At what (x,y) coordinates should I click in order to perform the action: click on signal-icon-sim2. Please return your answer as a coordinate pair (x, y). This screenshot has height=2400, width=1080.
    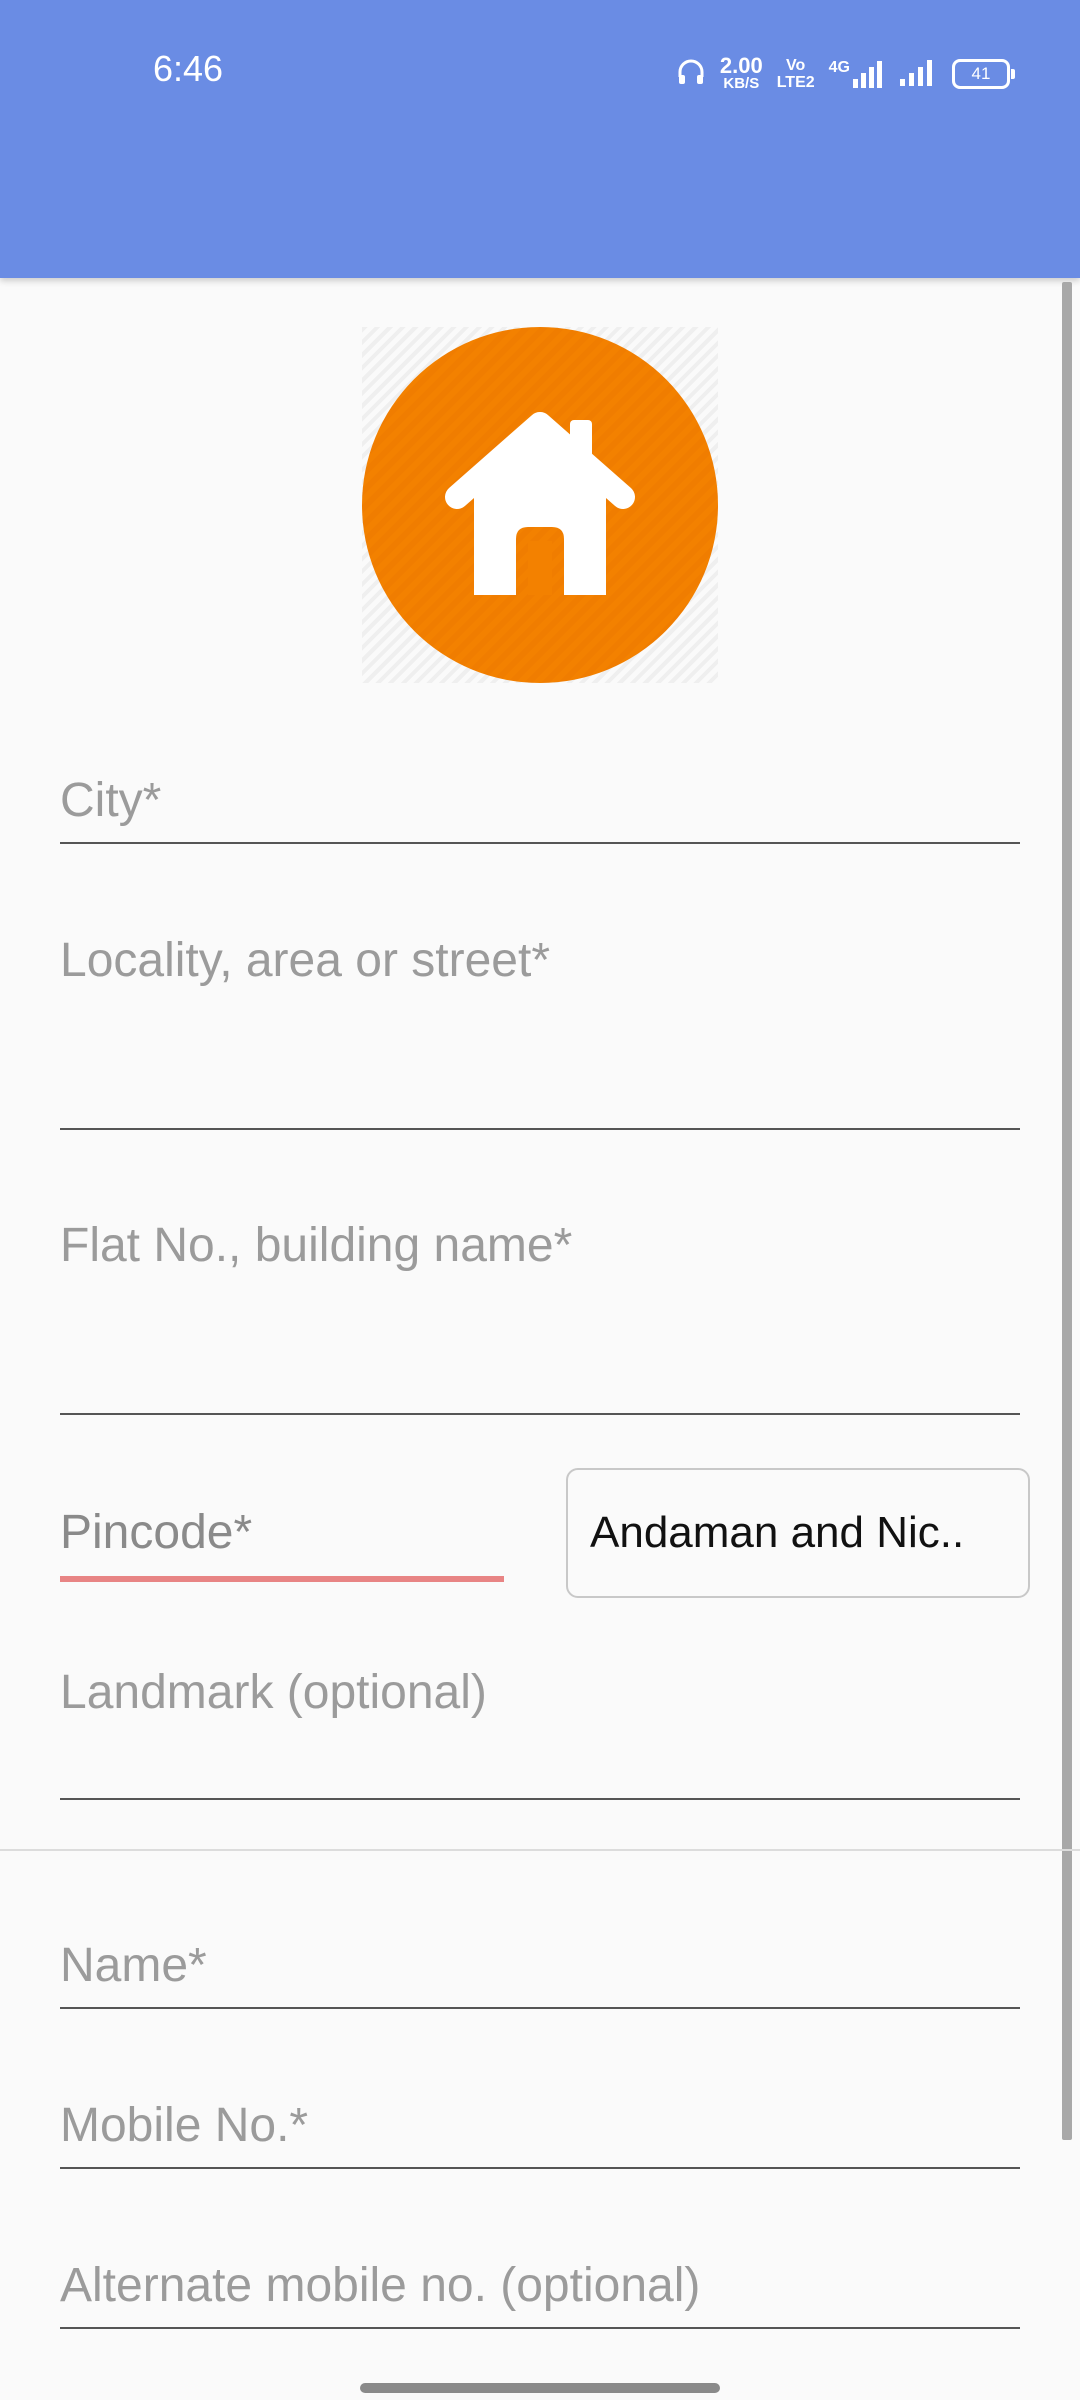
    Looking at the image, I should click on (918, 74).